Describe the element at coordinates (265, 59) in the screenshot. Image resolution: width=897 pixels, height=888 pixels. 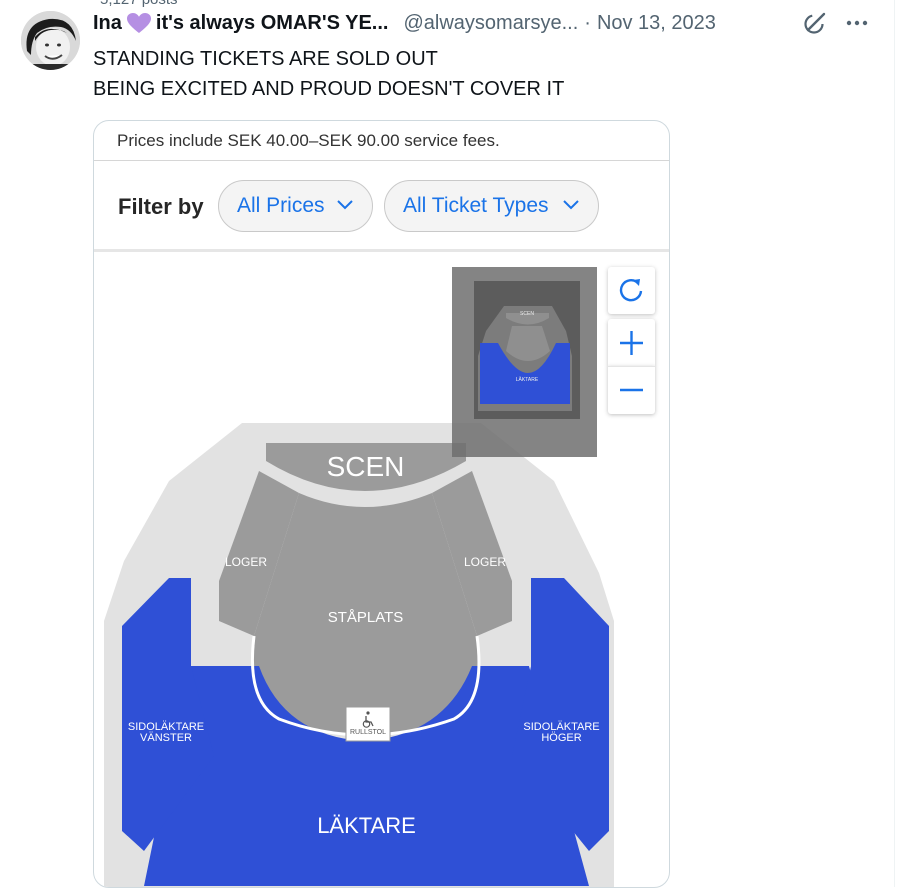
I see `post-text-line: STANDING TICKETS ARE SOLD OUT` at that location.